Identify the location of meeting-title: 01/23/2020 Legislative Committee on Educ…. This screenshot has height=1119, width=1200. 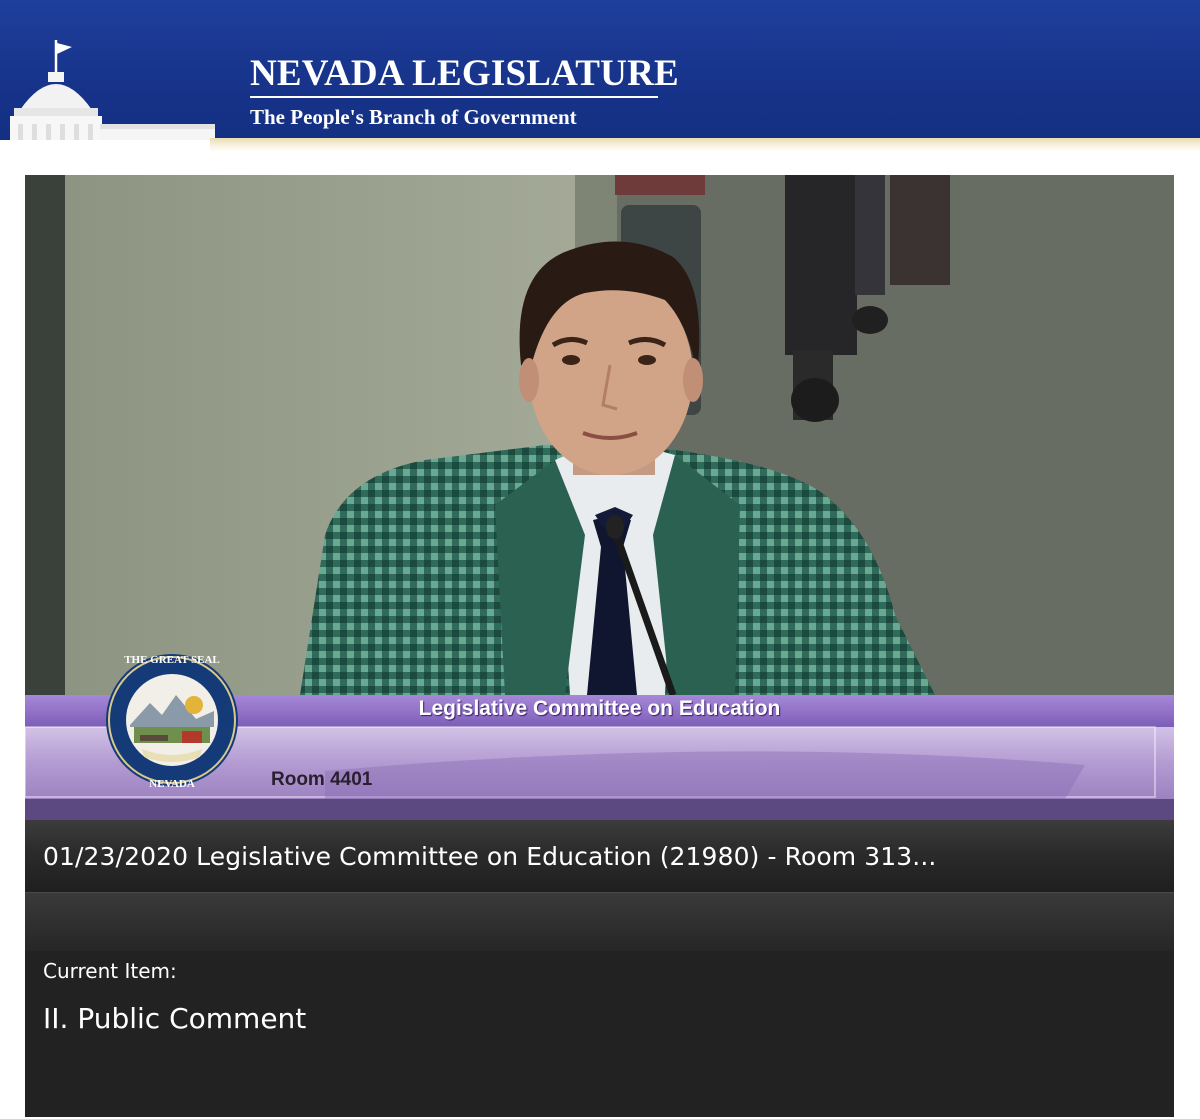
(489, 856).